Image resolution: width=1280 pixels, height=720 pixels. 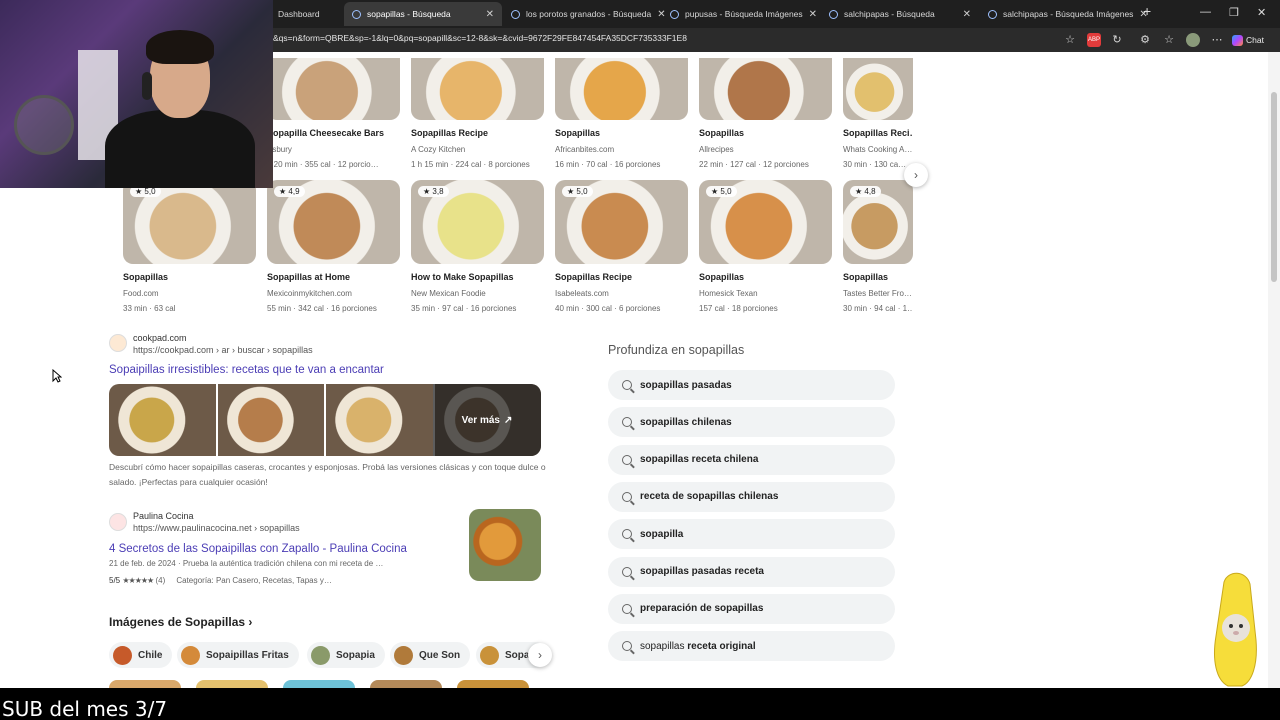 I want to click on new-tab-icon: +, so click(x=1147, y=11).